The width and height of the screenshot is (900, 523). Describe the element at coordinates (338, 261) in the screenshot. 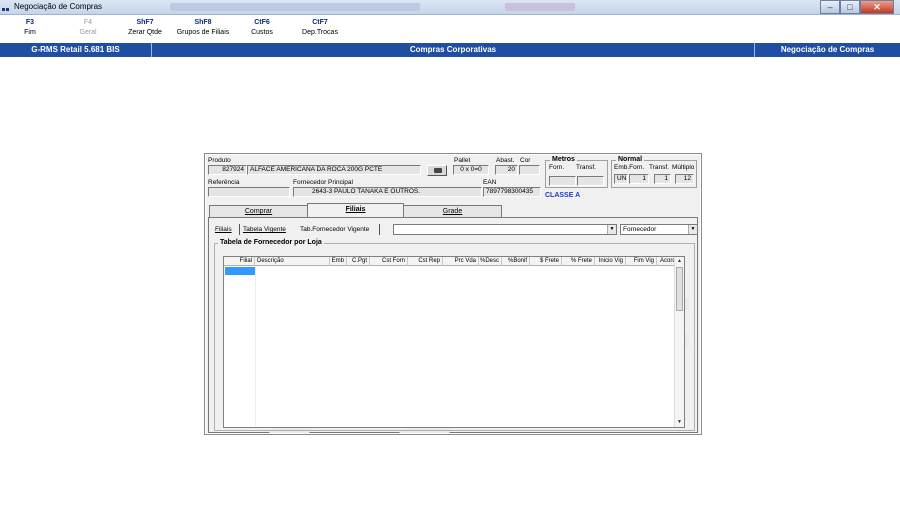

I see `col-emb: Emb` at that location.